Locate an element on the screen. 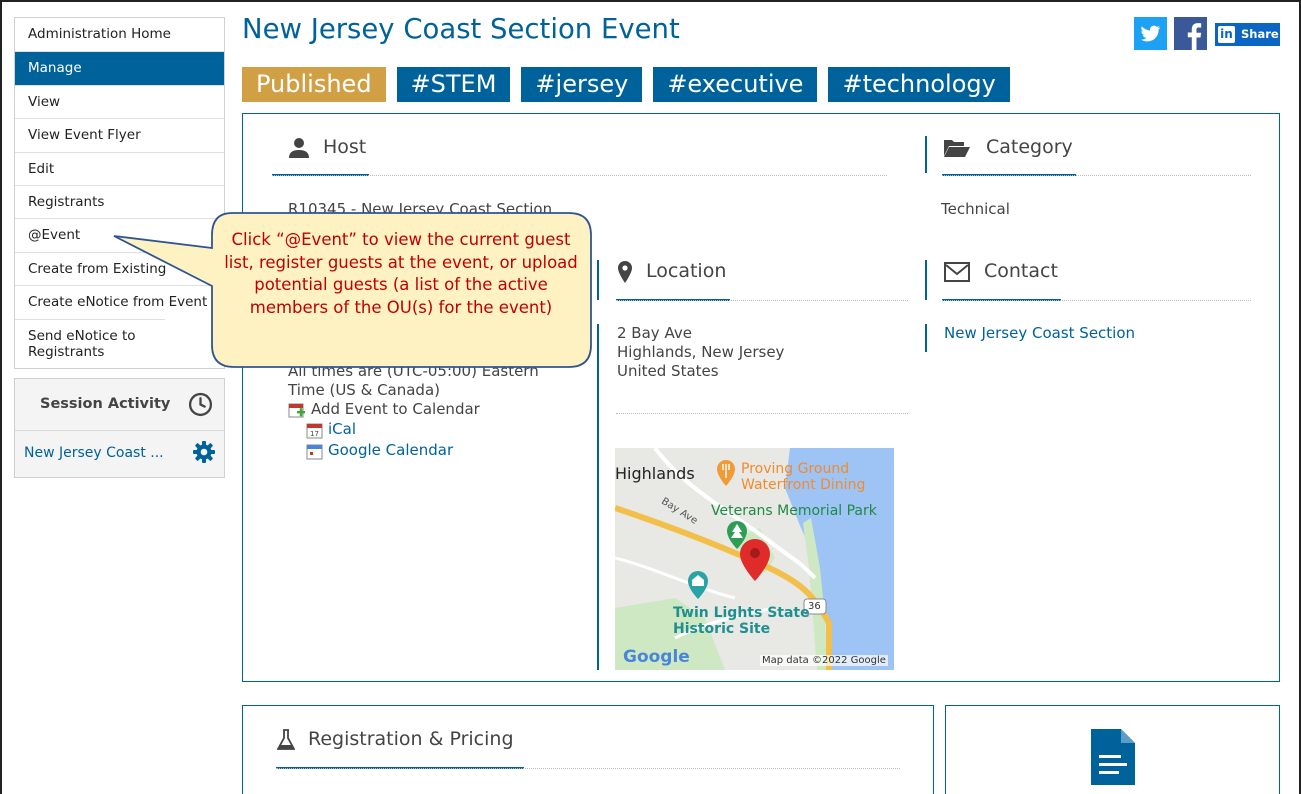 The width and height of the screenshot is (1301, 794). linkedin-share-button: in Share is located at coordinates (1247, 34).